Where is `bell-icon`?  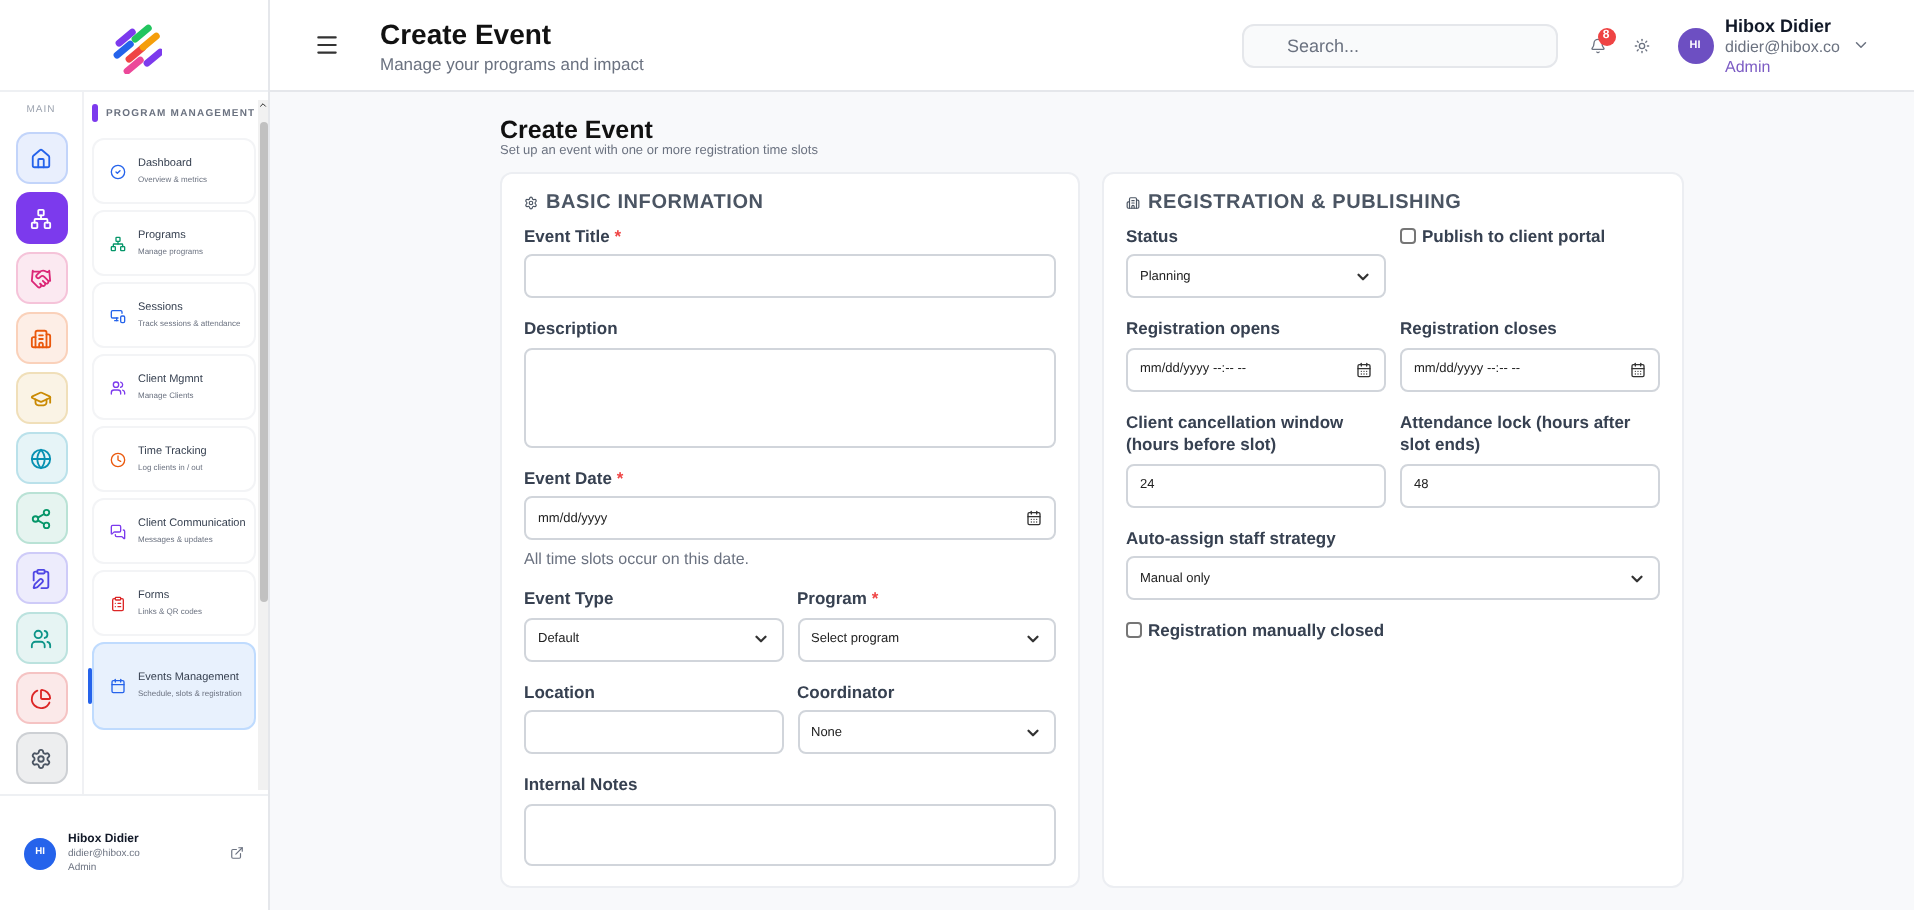
bell-icon is located at coordinates (1597, 45).